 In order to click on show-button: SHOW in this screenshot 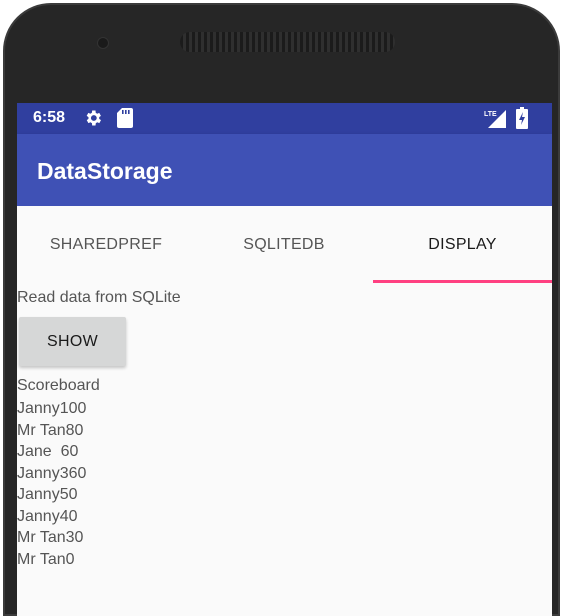, I will do `click(72, 341)`.